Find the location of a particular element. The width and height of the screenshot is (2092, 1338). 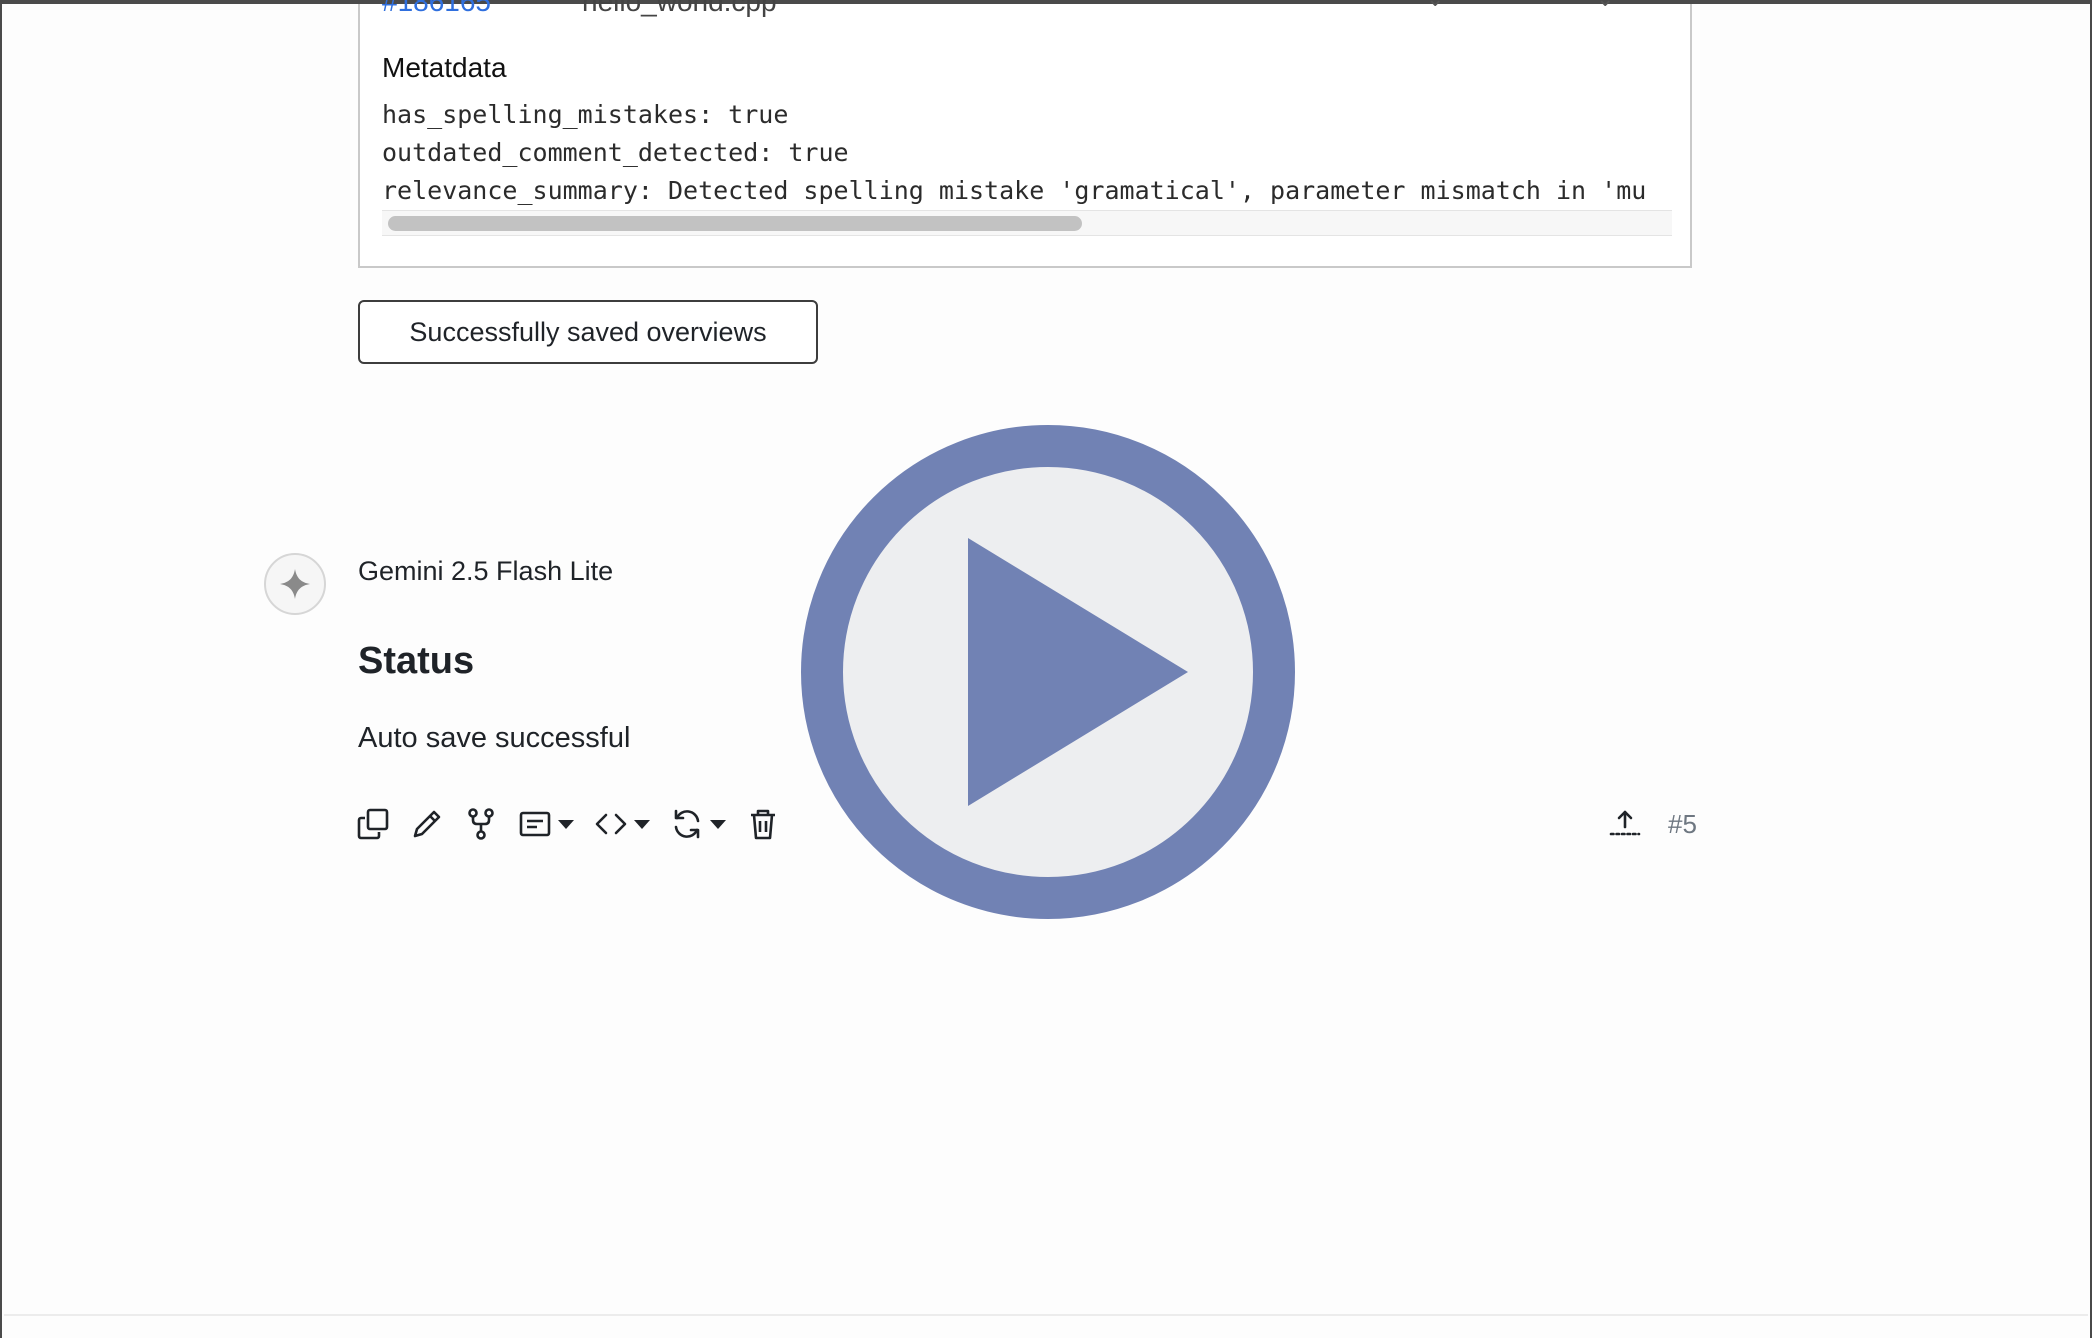

copy-button is located at coordinates (373, 824).